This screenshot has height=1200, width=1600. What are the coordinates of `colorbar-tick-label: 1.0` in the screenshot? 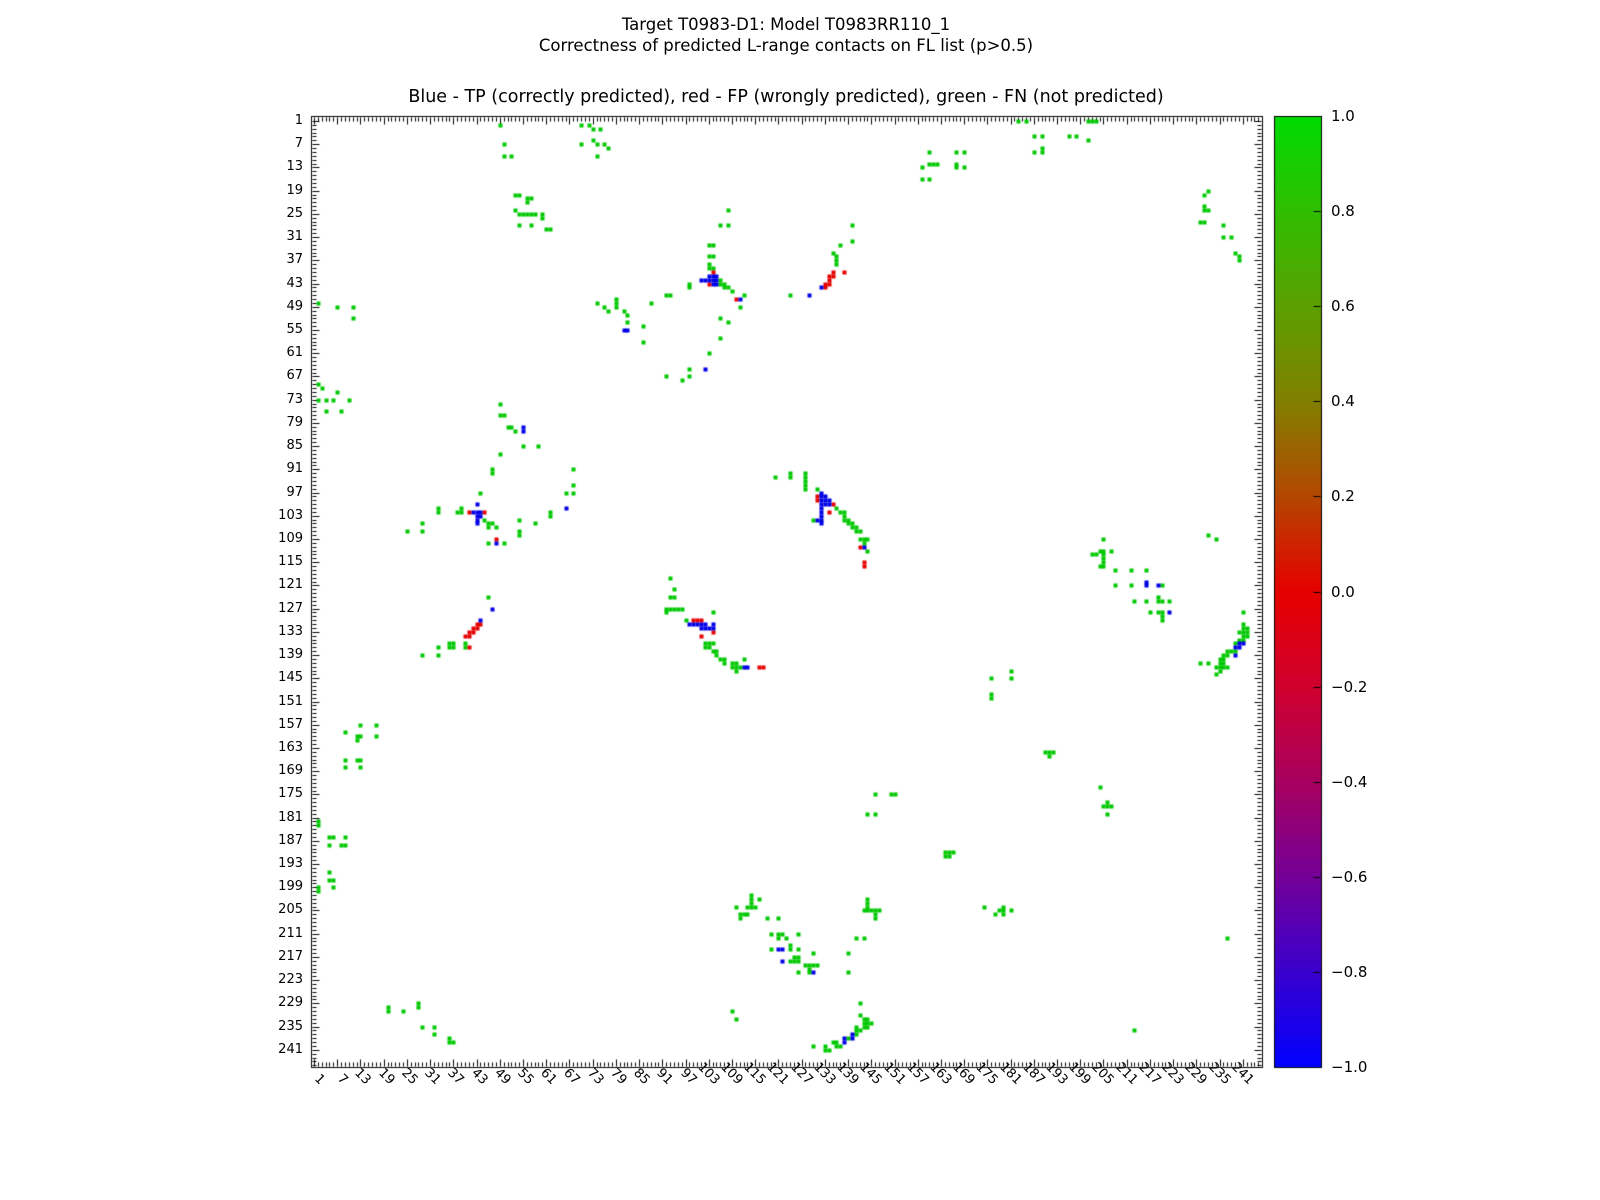 It's located at (1343, 116).